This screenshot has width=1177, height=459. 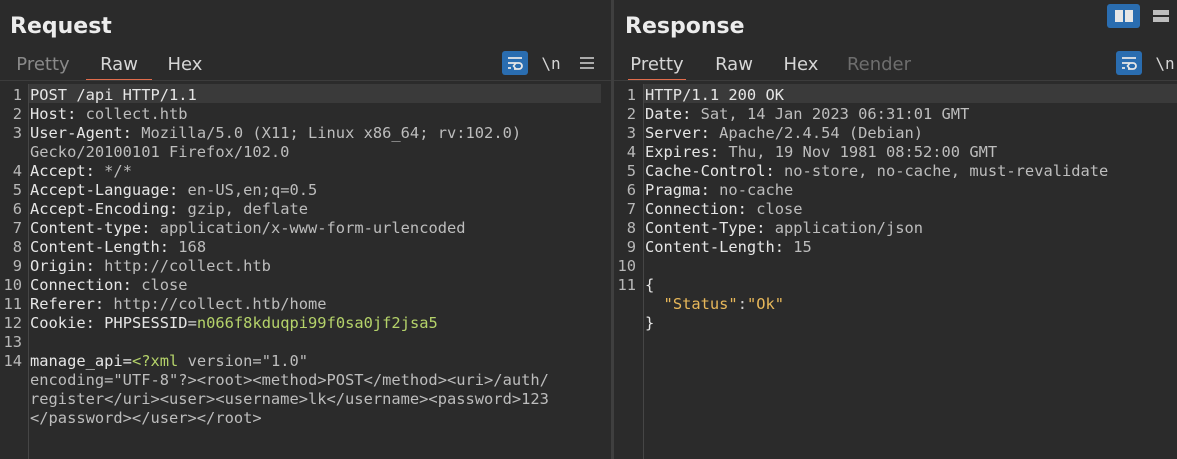 I want to click on request-title: Request, so click(x=61, y=26).